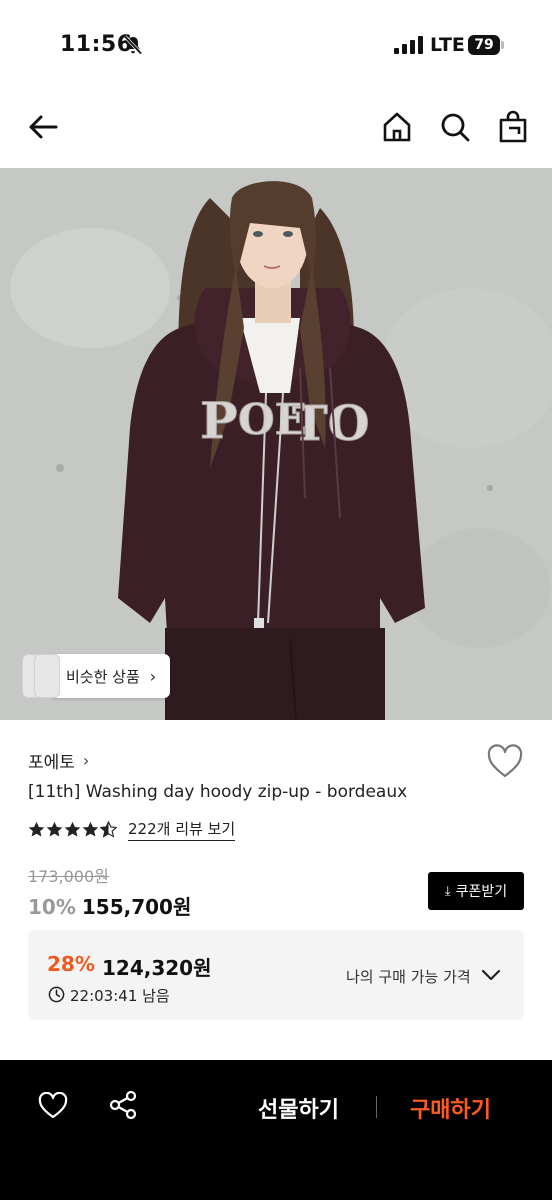 This screenshot has width=552, height=1200. Describe the element at coordinates (71, 964) in the screenshot. I see `my-discount-rate: 28%` at that location.